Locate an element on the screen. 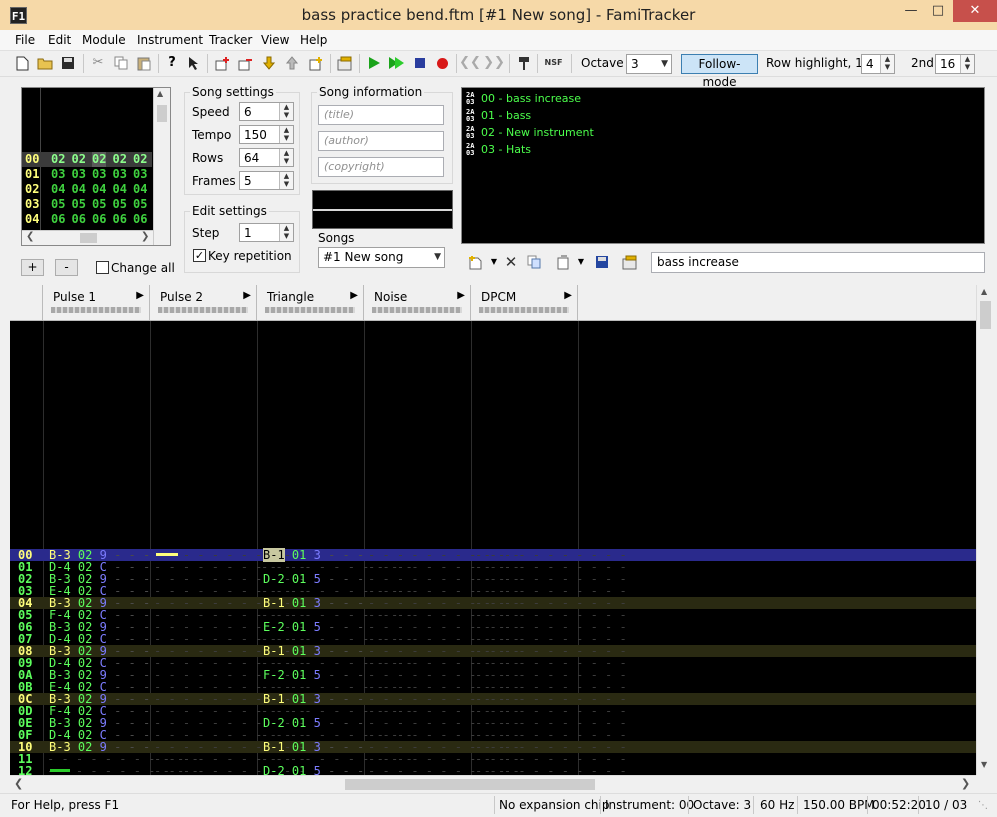 This screenshot has height=817, width=997. frame-row: 04 06 06 06 06 06 is located at coordinates (87, 219).